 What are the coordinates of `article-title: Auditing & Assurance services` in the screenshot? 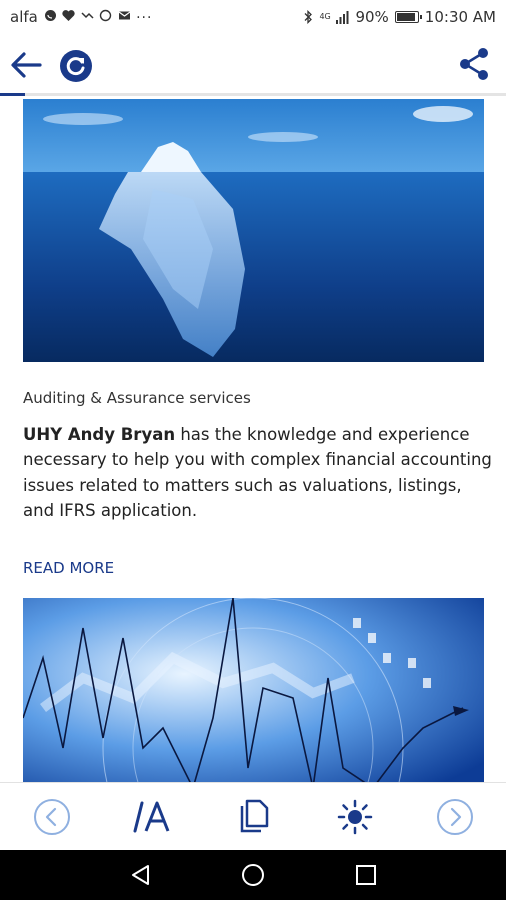 It's located at (137, 398).